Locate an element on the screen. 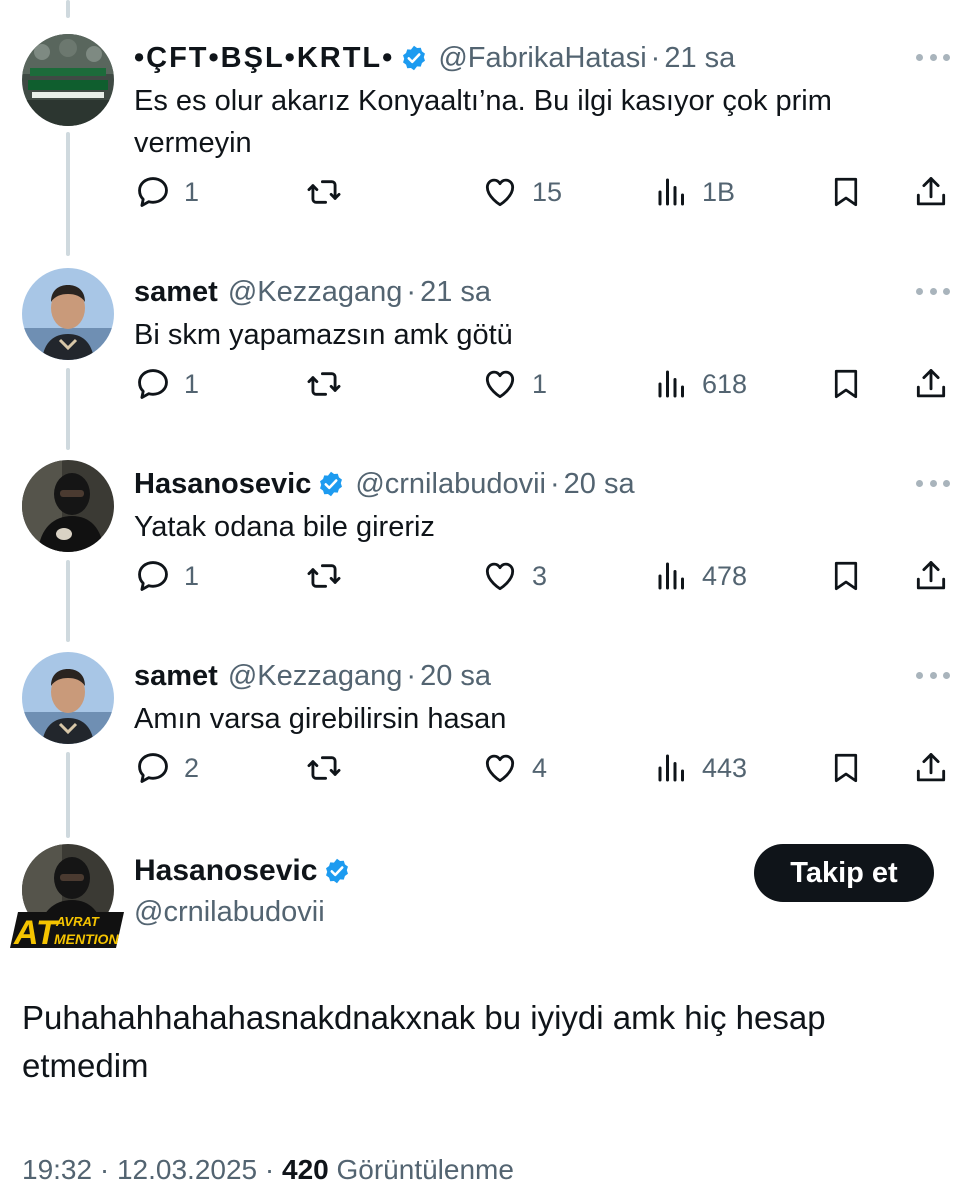 The image size is (976, 1200). views-count: 618 is located at coordinates (725, 383).